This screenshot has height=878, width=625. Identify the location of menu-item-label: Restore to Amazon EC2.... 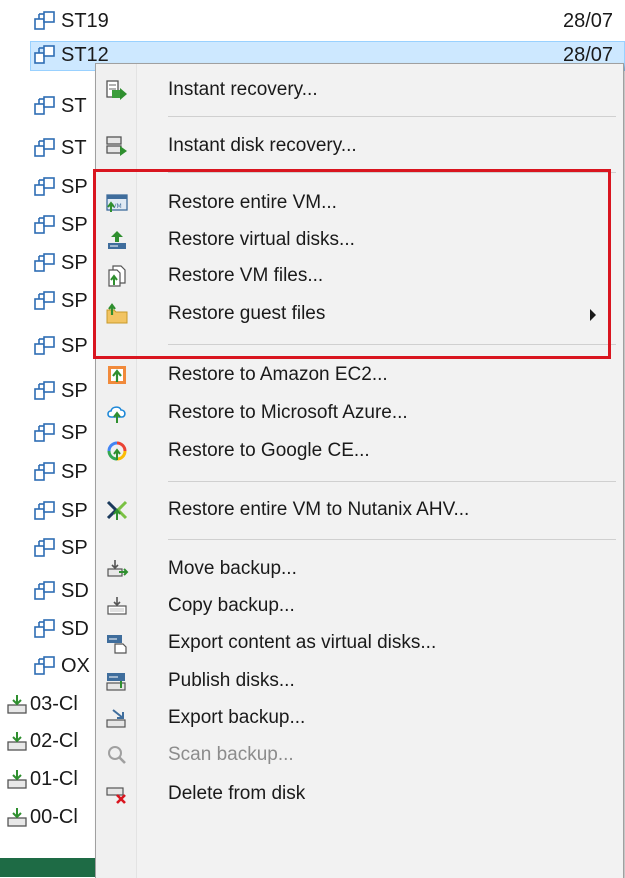
(278, 374).